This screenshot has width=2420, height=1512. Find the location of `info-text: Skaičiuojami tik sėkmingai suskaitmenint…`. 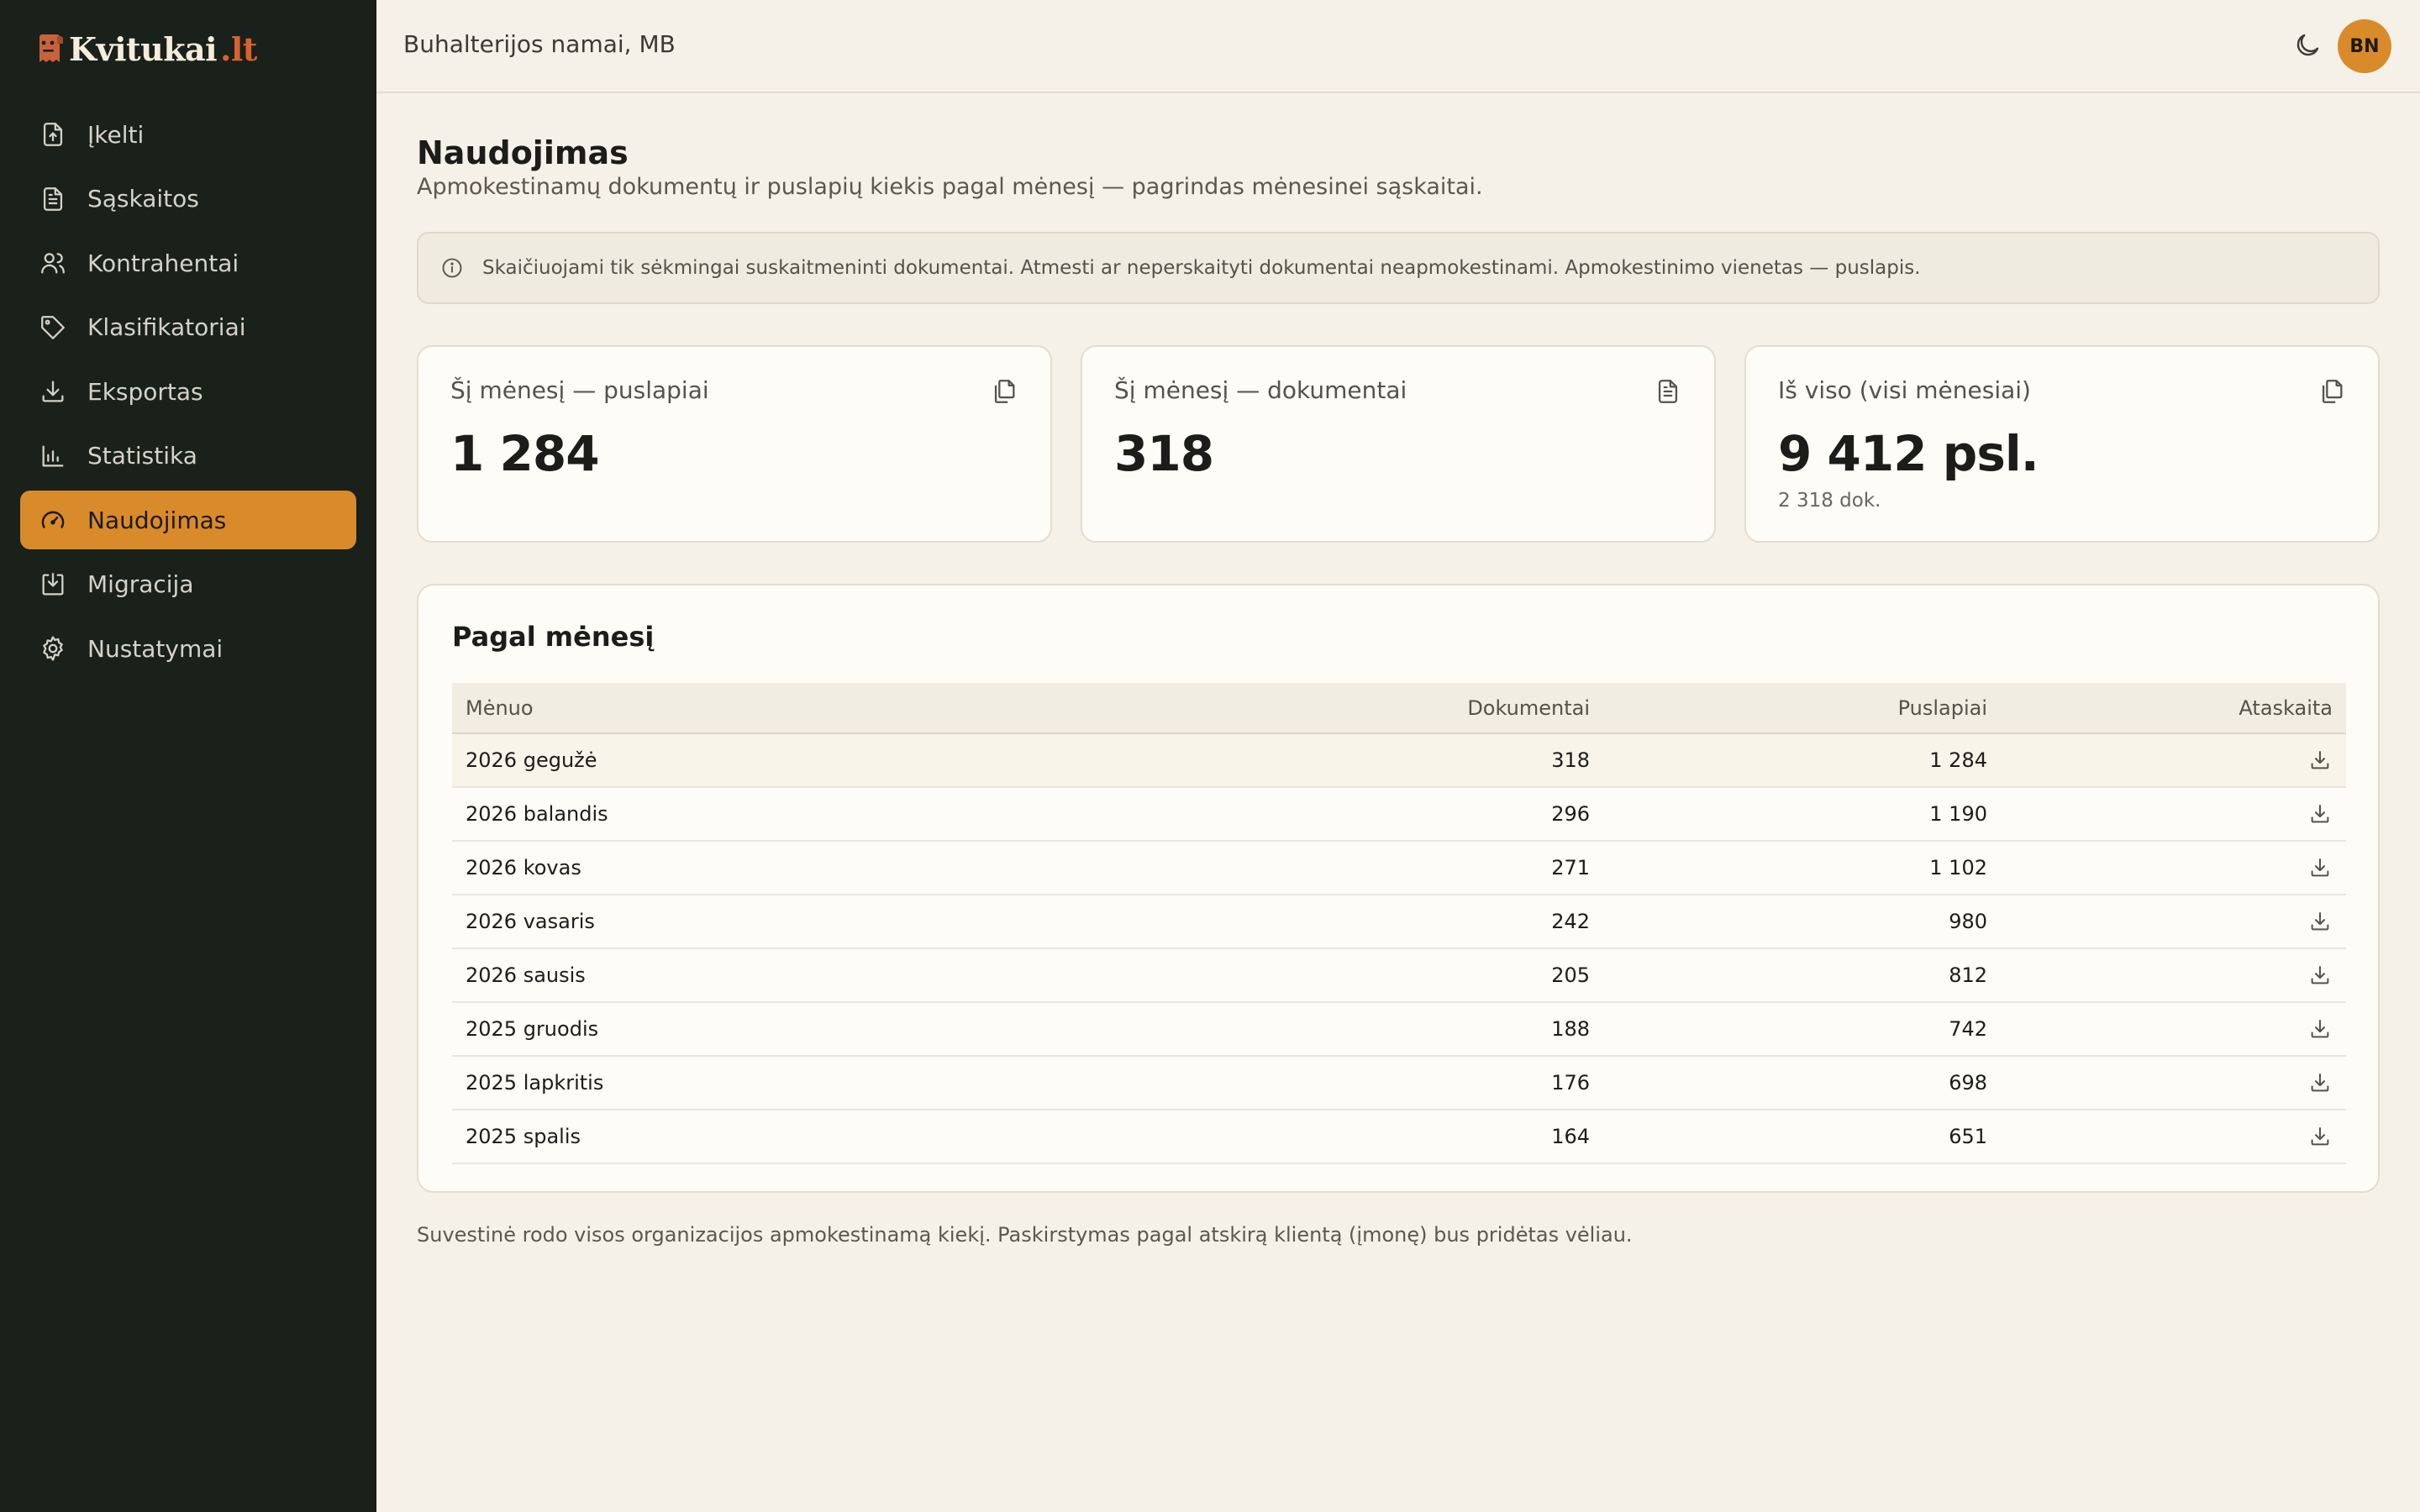

info-text: Skaičiuojami tik sėkmingai suskaitmenint… is located at coordinates (1201, 268).